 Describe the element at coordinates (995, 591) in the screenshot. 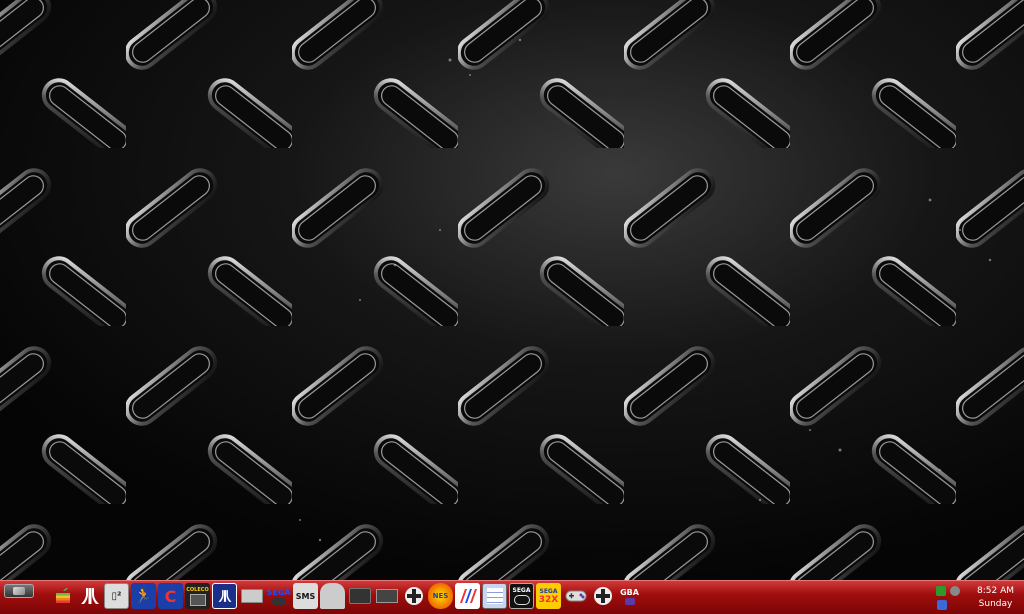

I see `clock-time: 8:52 AM` at that location.